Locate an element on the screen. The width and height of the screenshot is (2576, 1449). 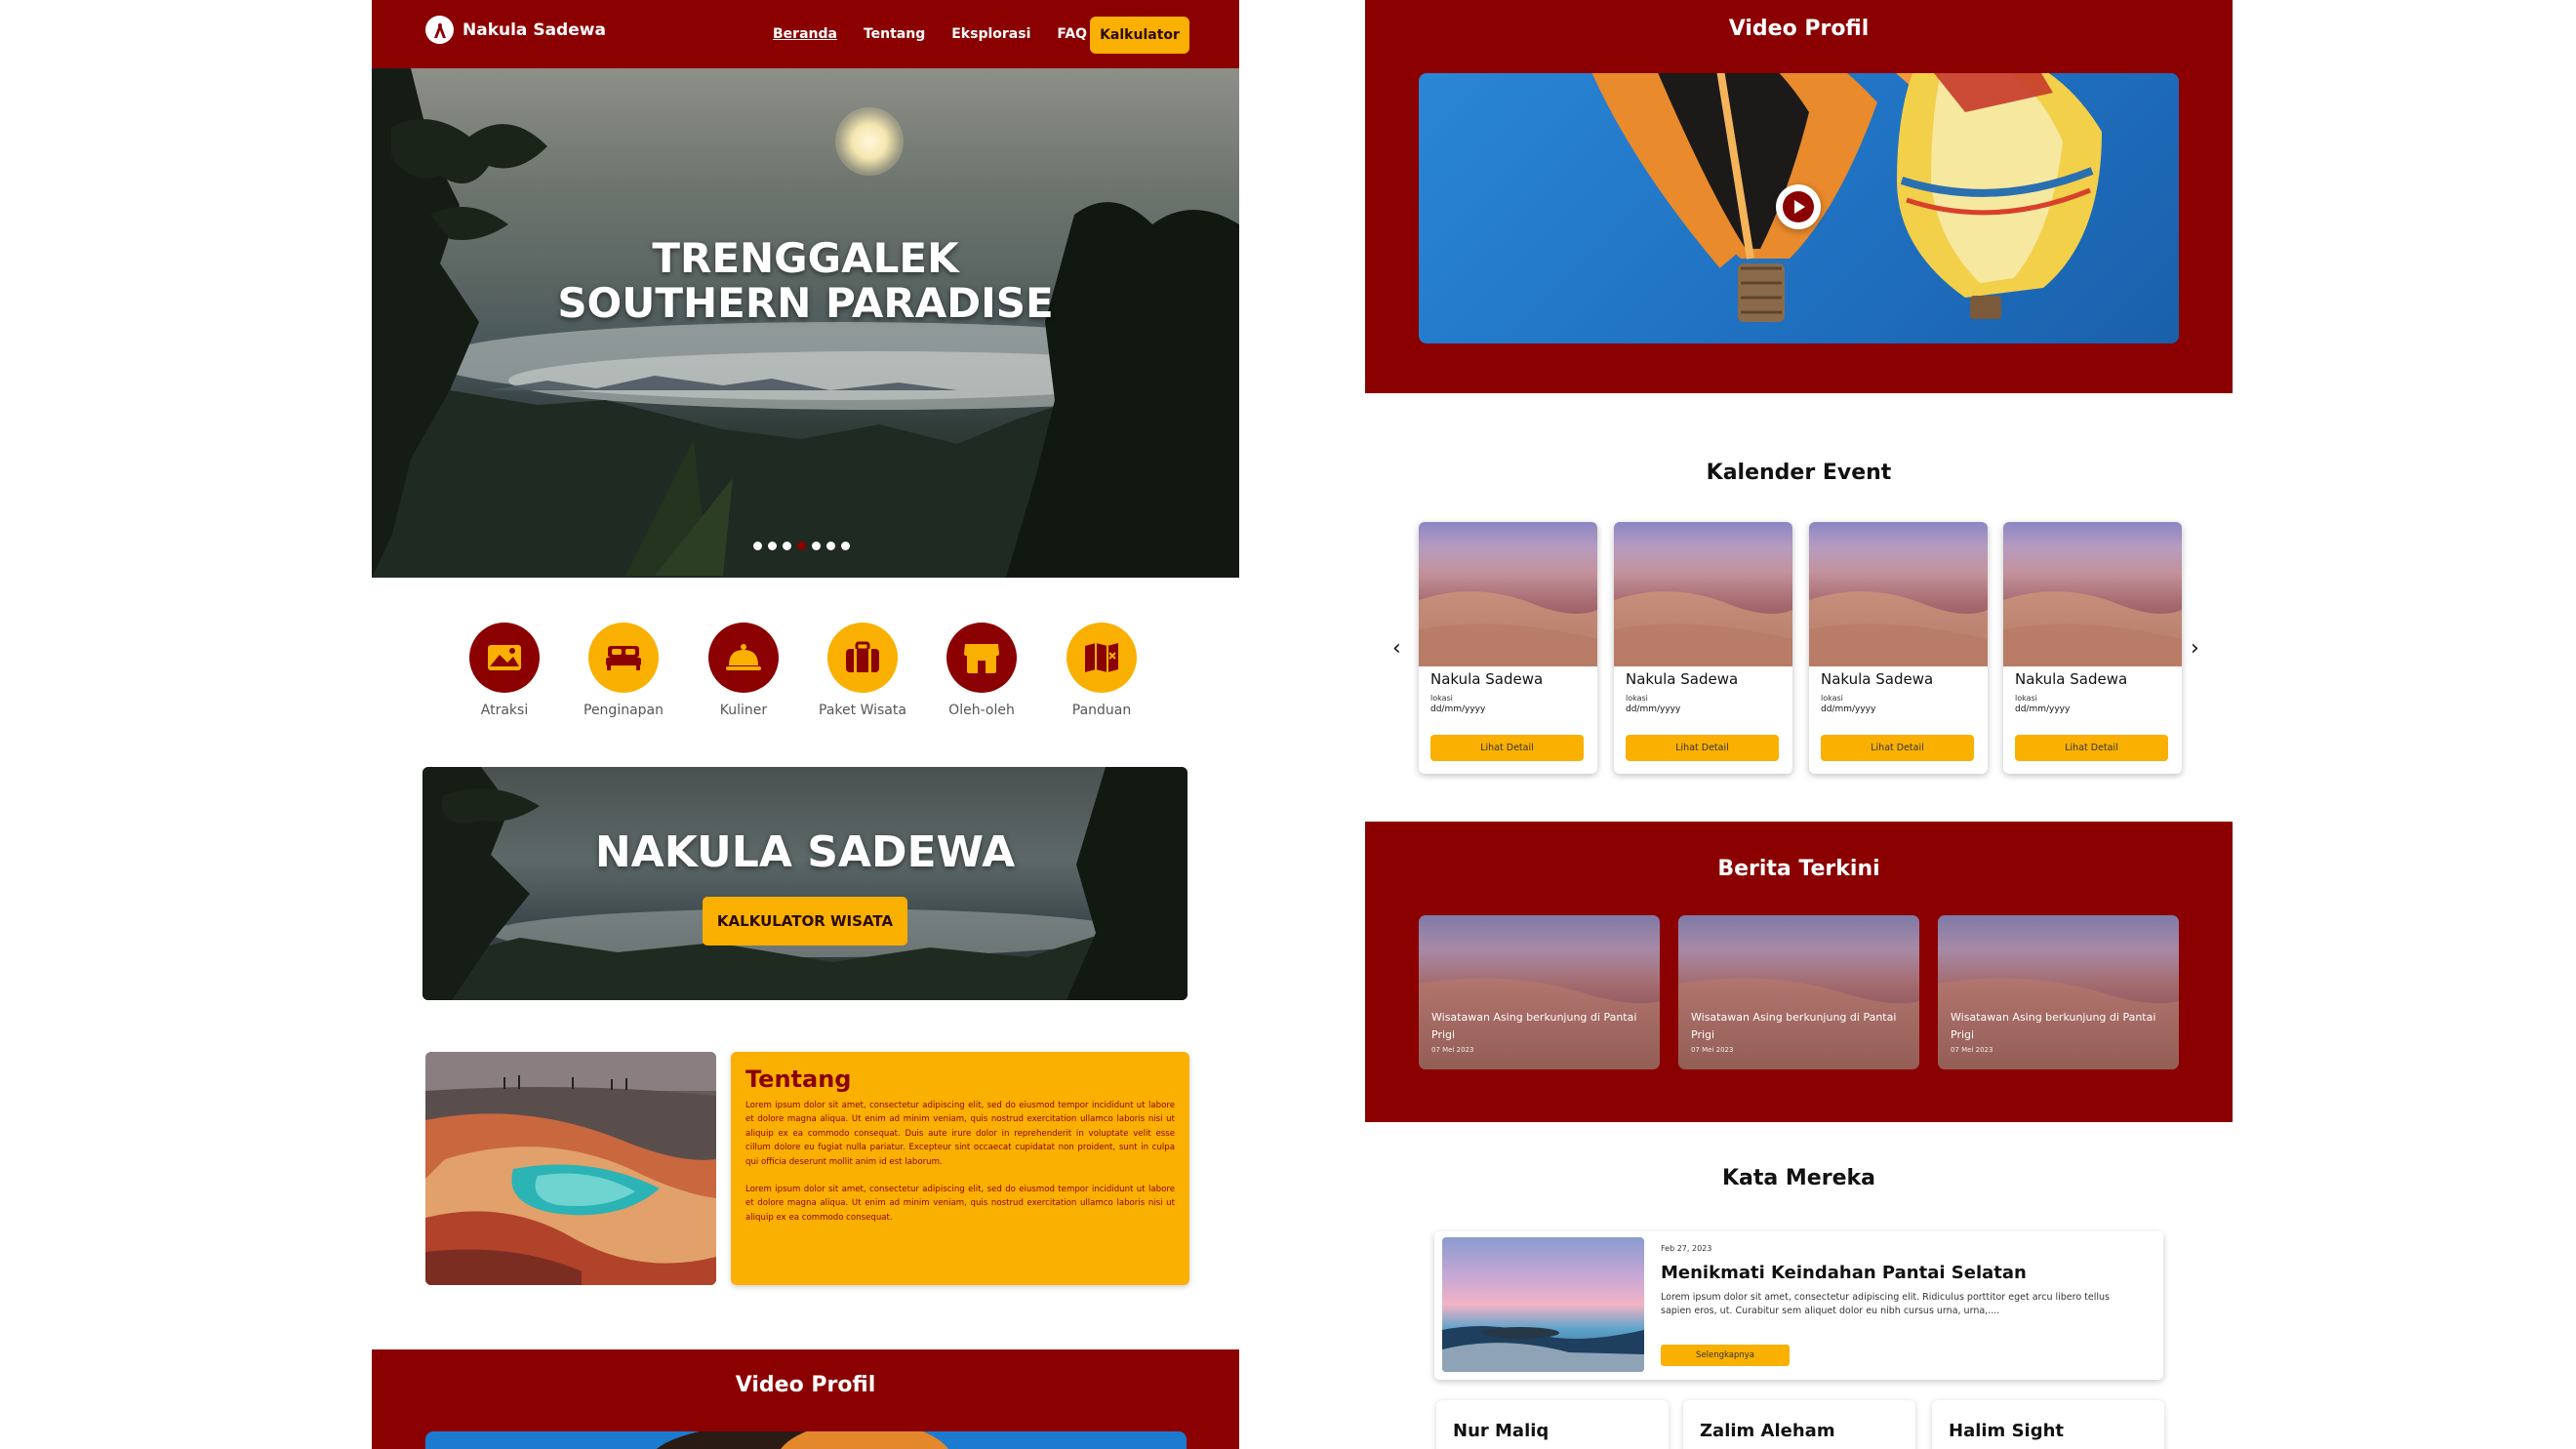
reviewer-name: Nur Maliq is located at coordinates (1501, 1431).